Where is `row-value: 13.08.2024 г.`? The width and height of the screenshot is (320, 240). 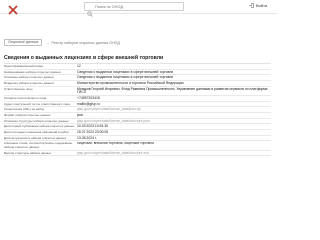 row-value: 13.08.2024 г. is located at coordinates (87, 137).